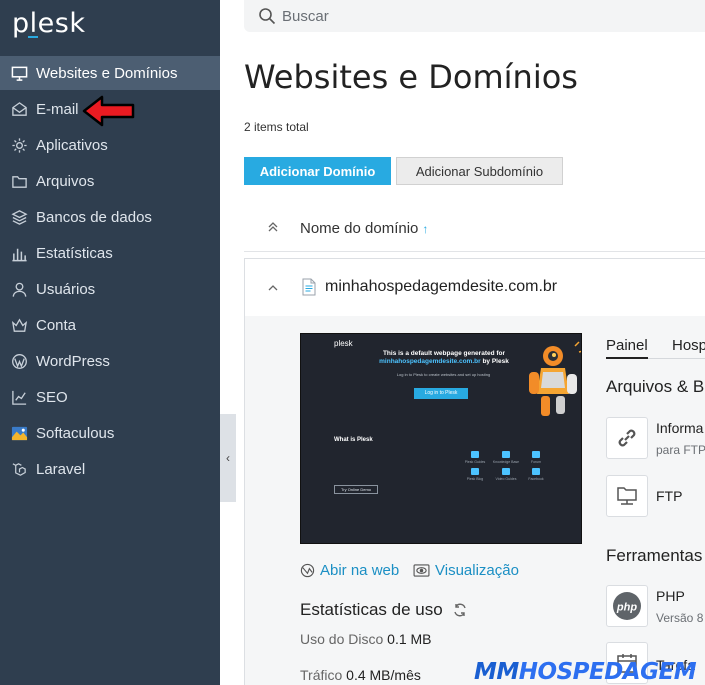 This screenshot has width=705, height=685. What do you see at coordinates (371, 609) in the screenshot?
I see `usage-stats-title: Estatísticas de uso` at bounding box center [371, 609].